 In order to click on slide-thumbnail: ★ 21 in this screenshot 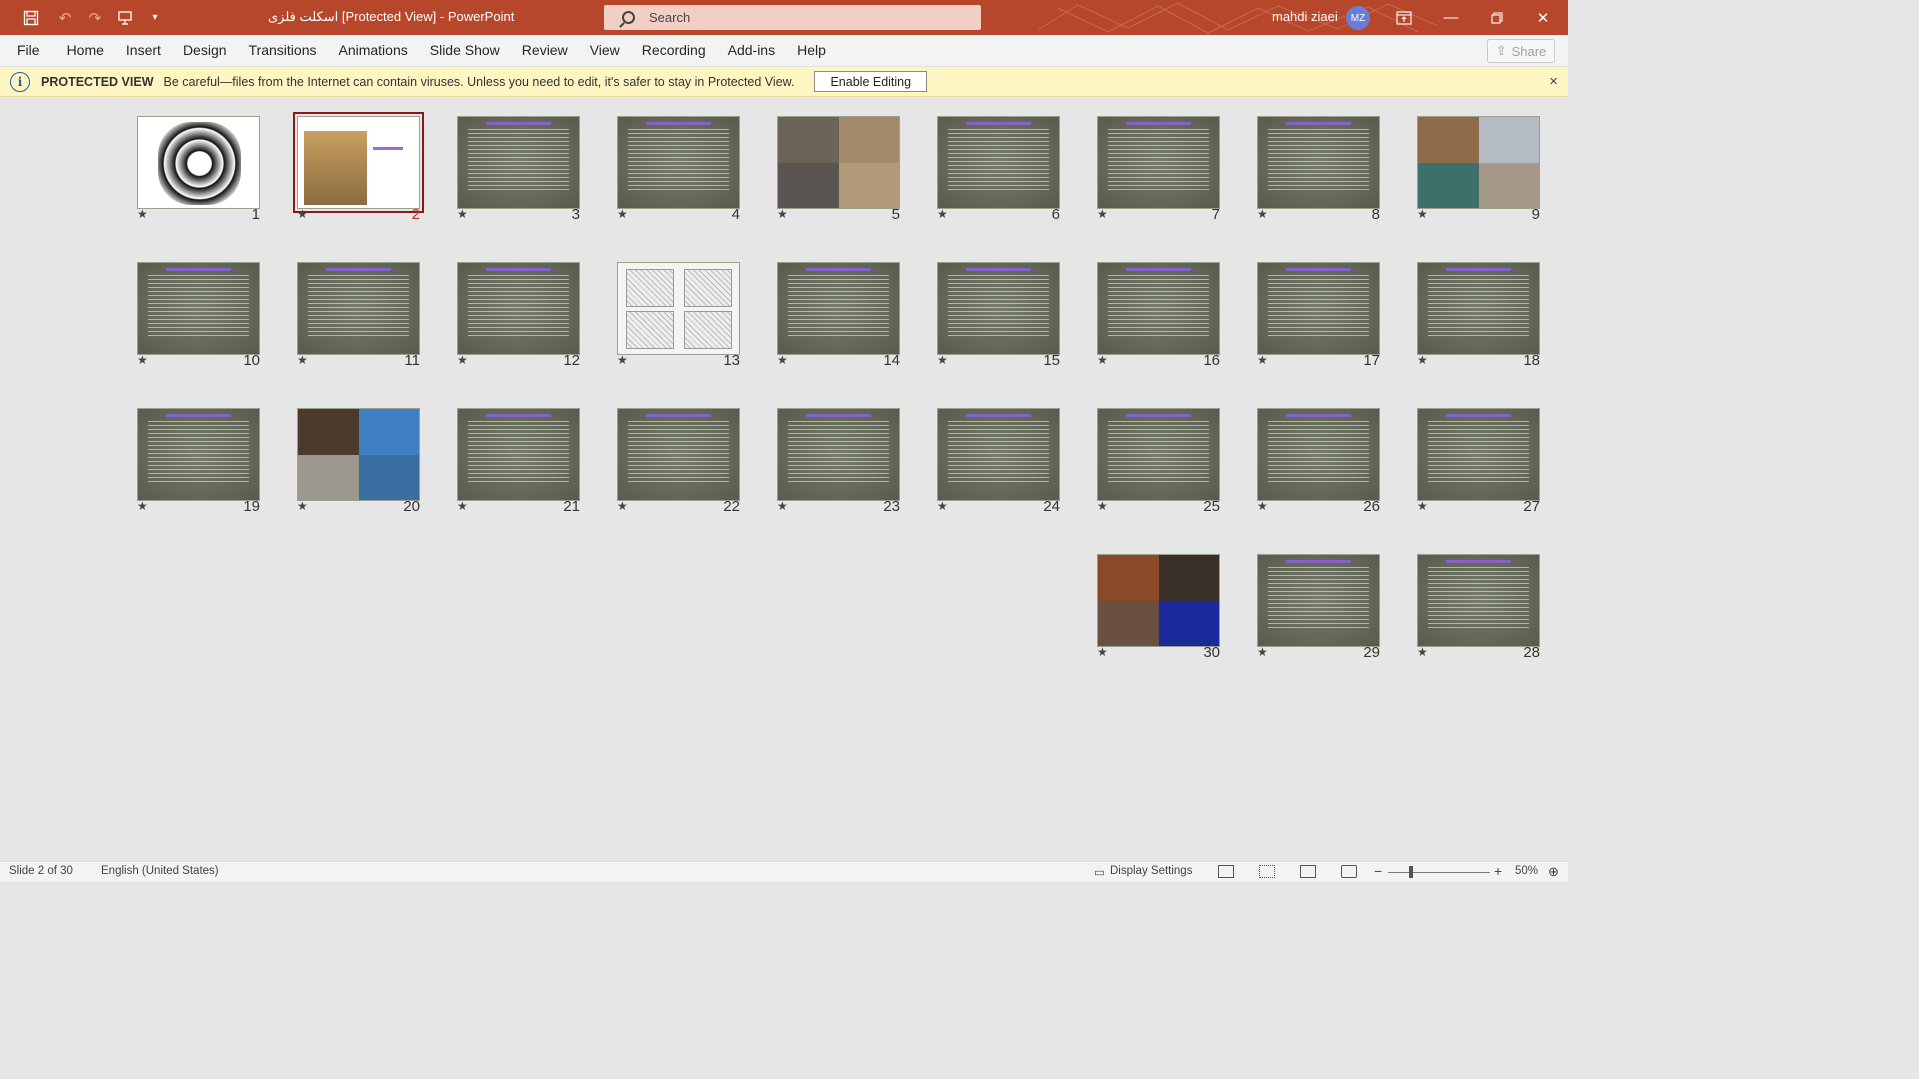, I will do `click(518, 452)`.